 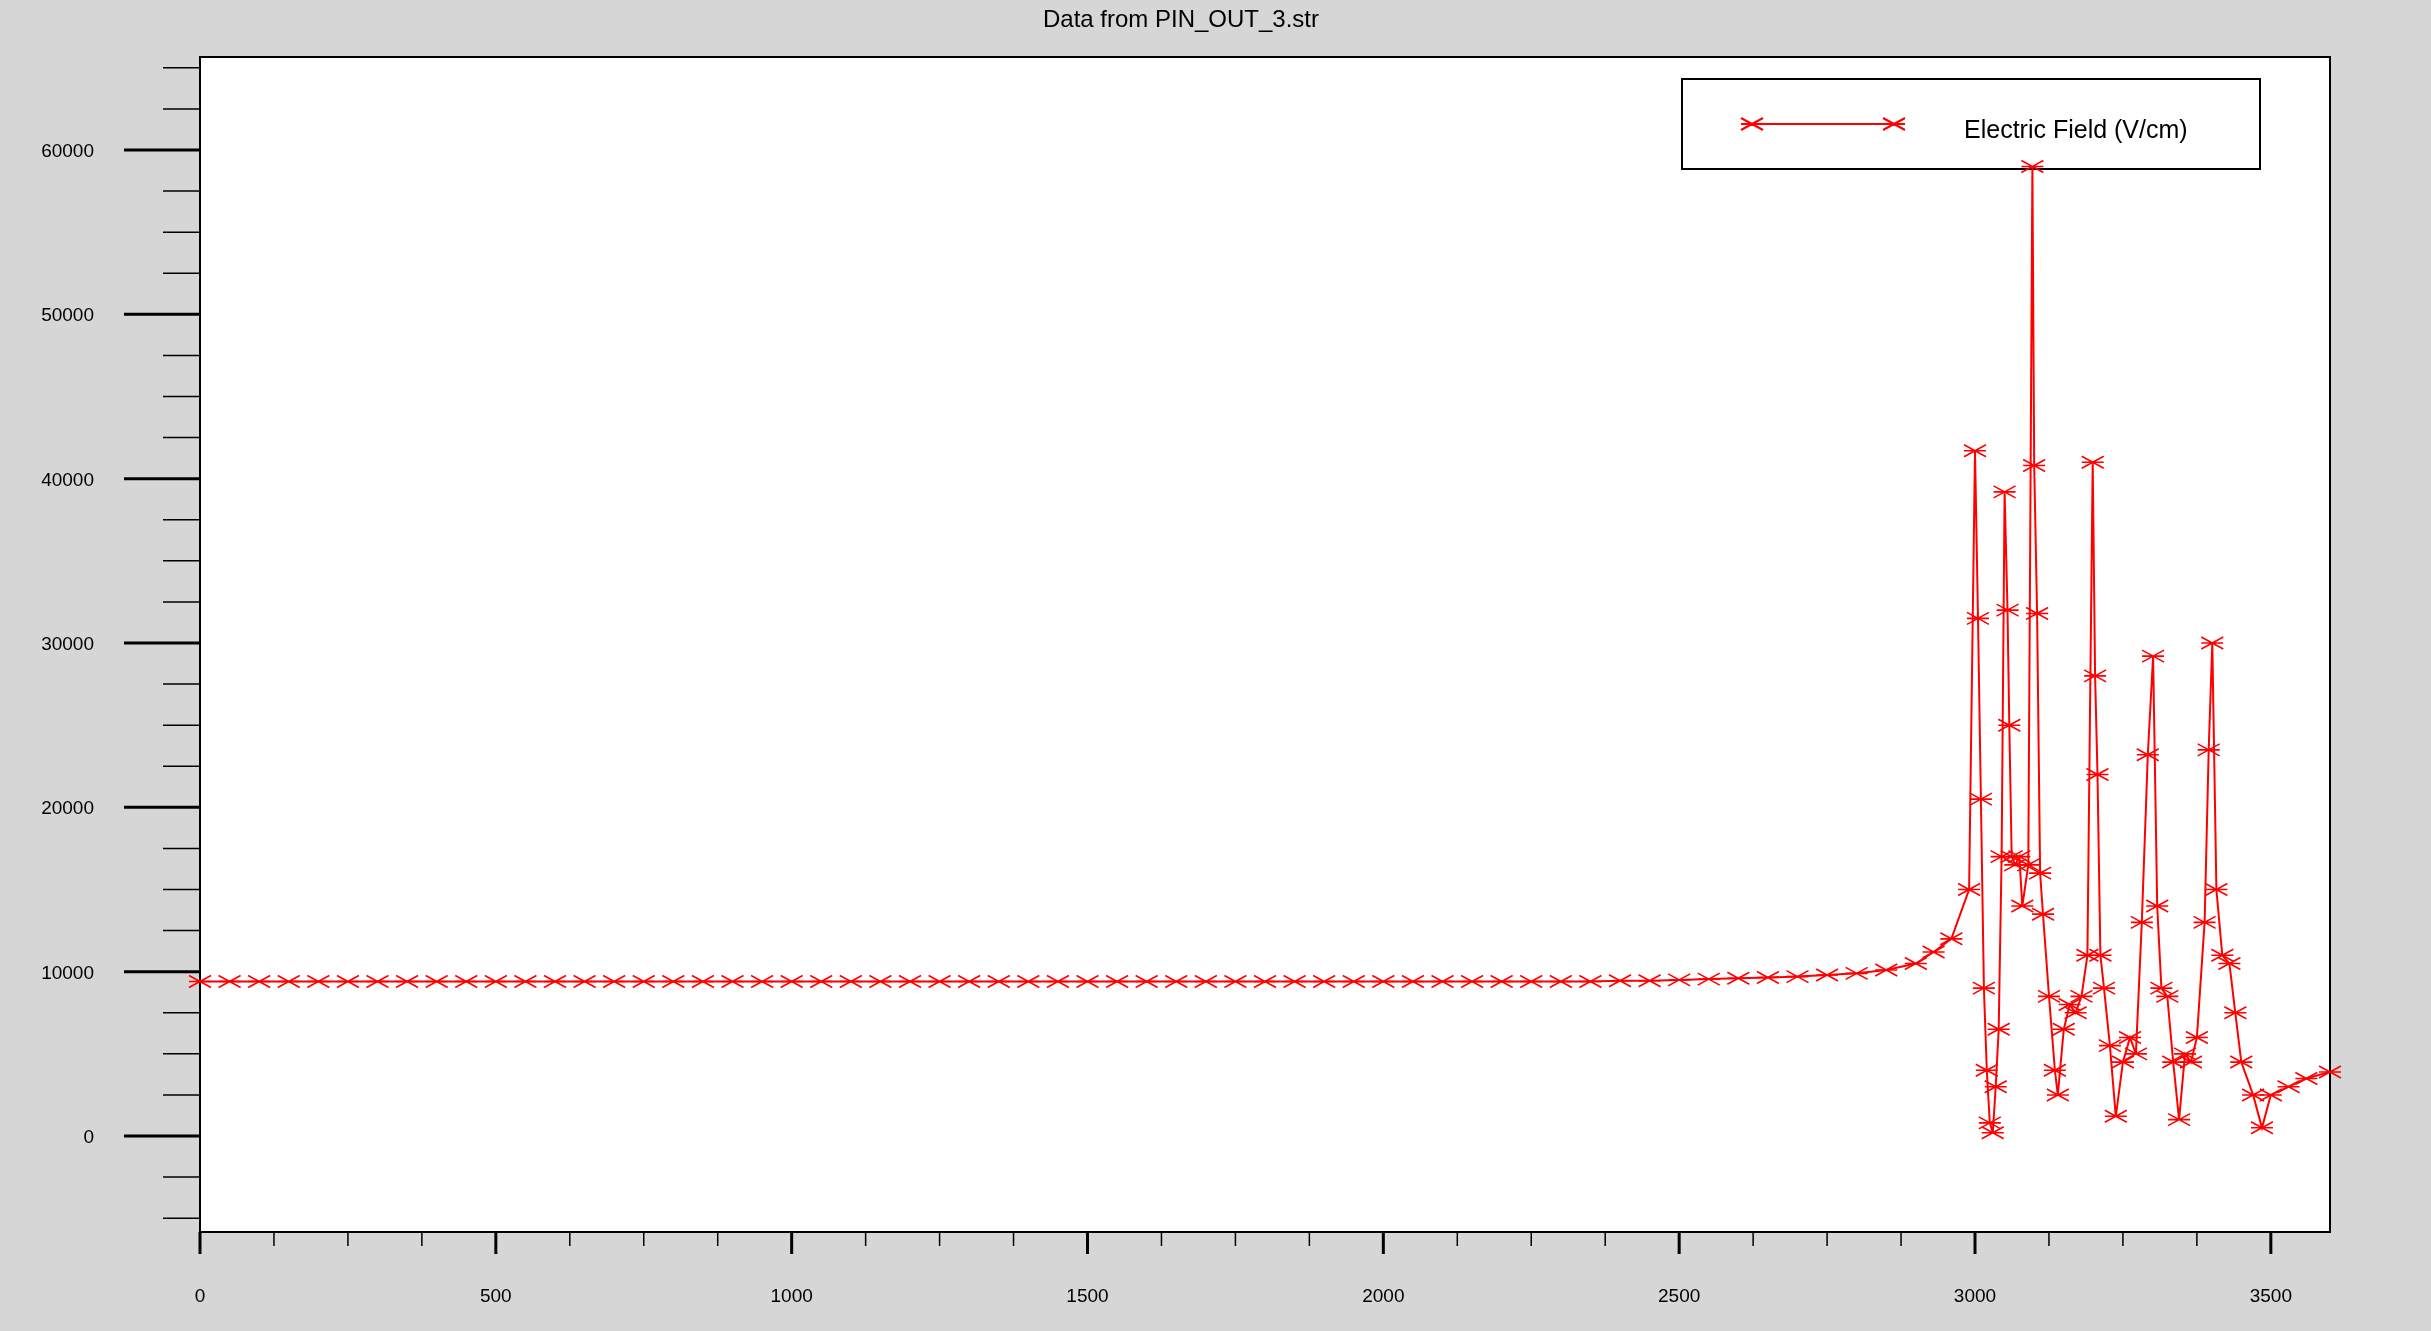 I want to click on tick-label: 20000, so click(x=67, y=808).